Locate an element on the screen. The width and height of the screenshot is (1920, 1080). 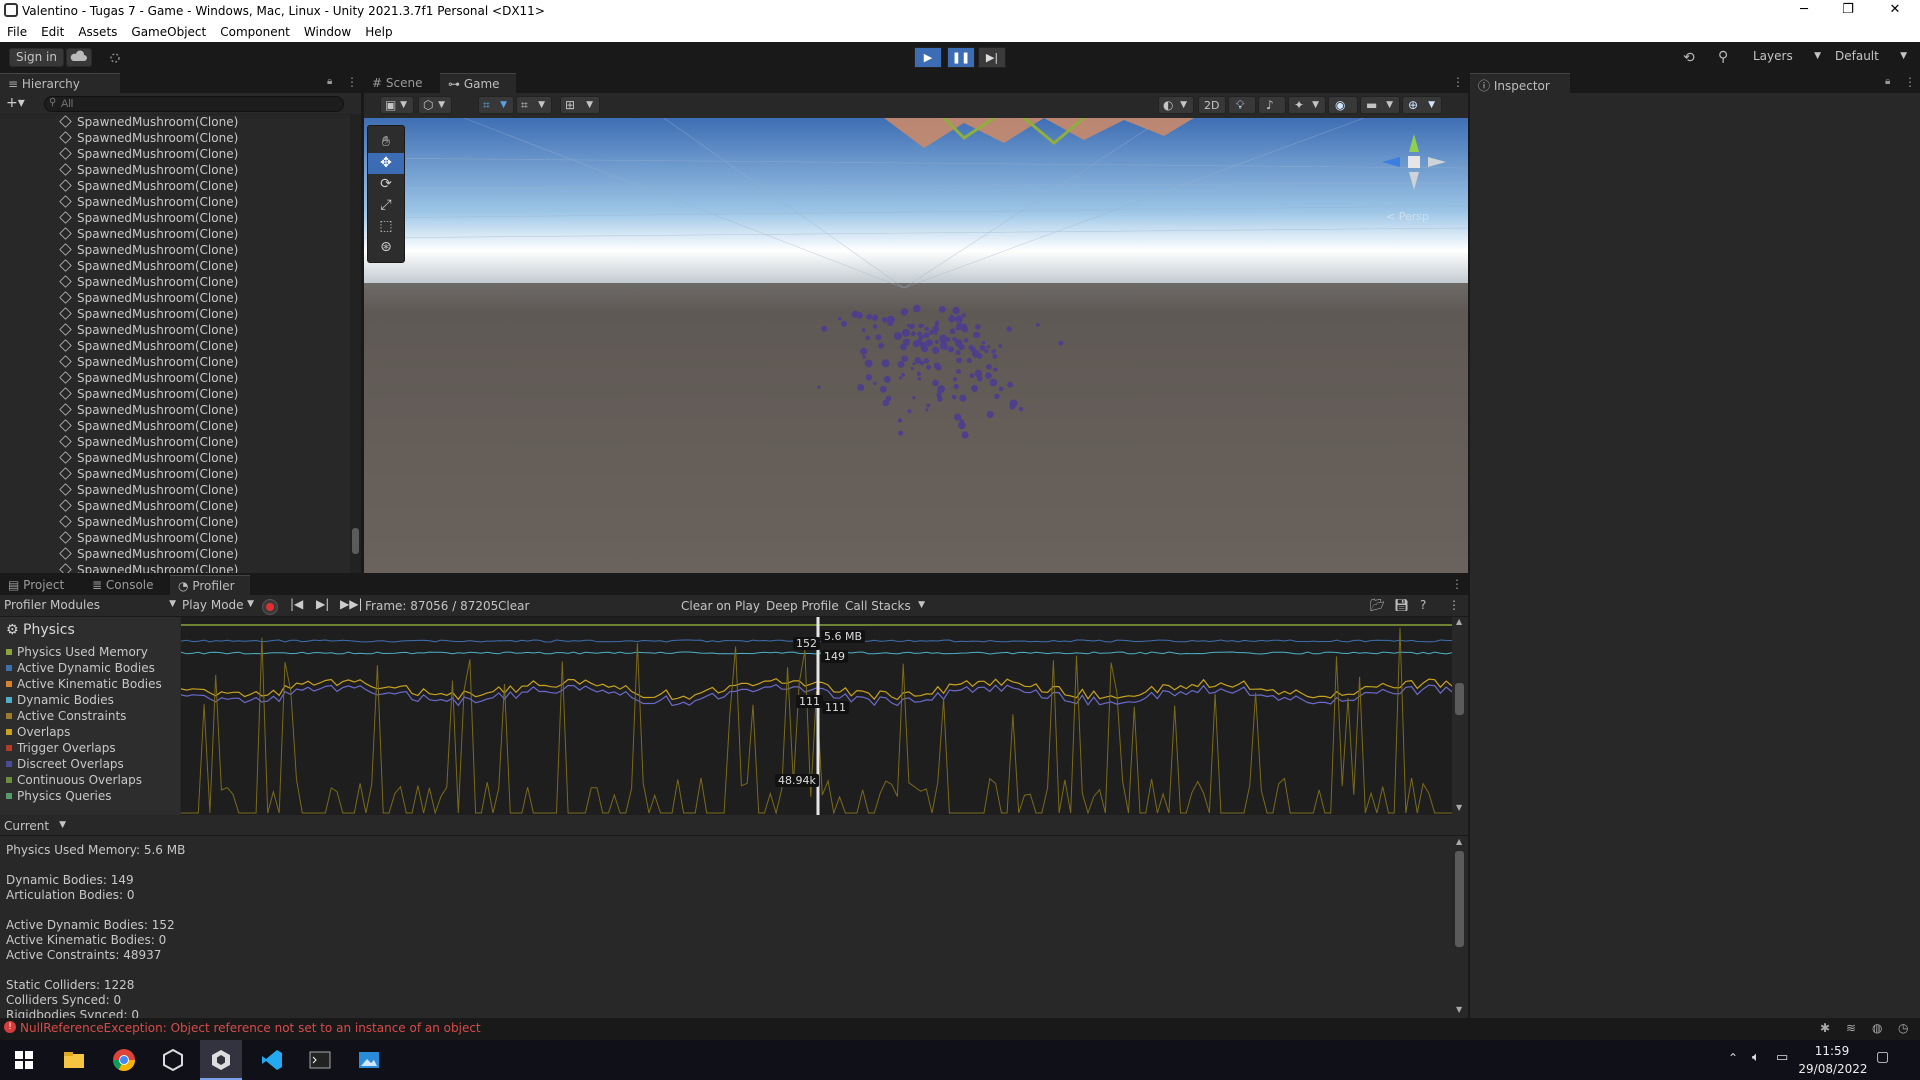
cache-server-icon: ◍ is located at coordinates (1877, 1028).